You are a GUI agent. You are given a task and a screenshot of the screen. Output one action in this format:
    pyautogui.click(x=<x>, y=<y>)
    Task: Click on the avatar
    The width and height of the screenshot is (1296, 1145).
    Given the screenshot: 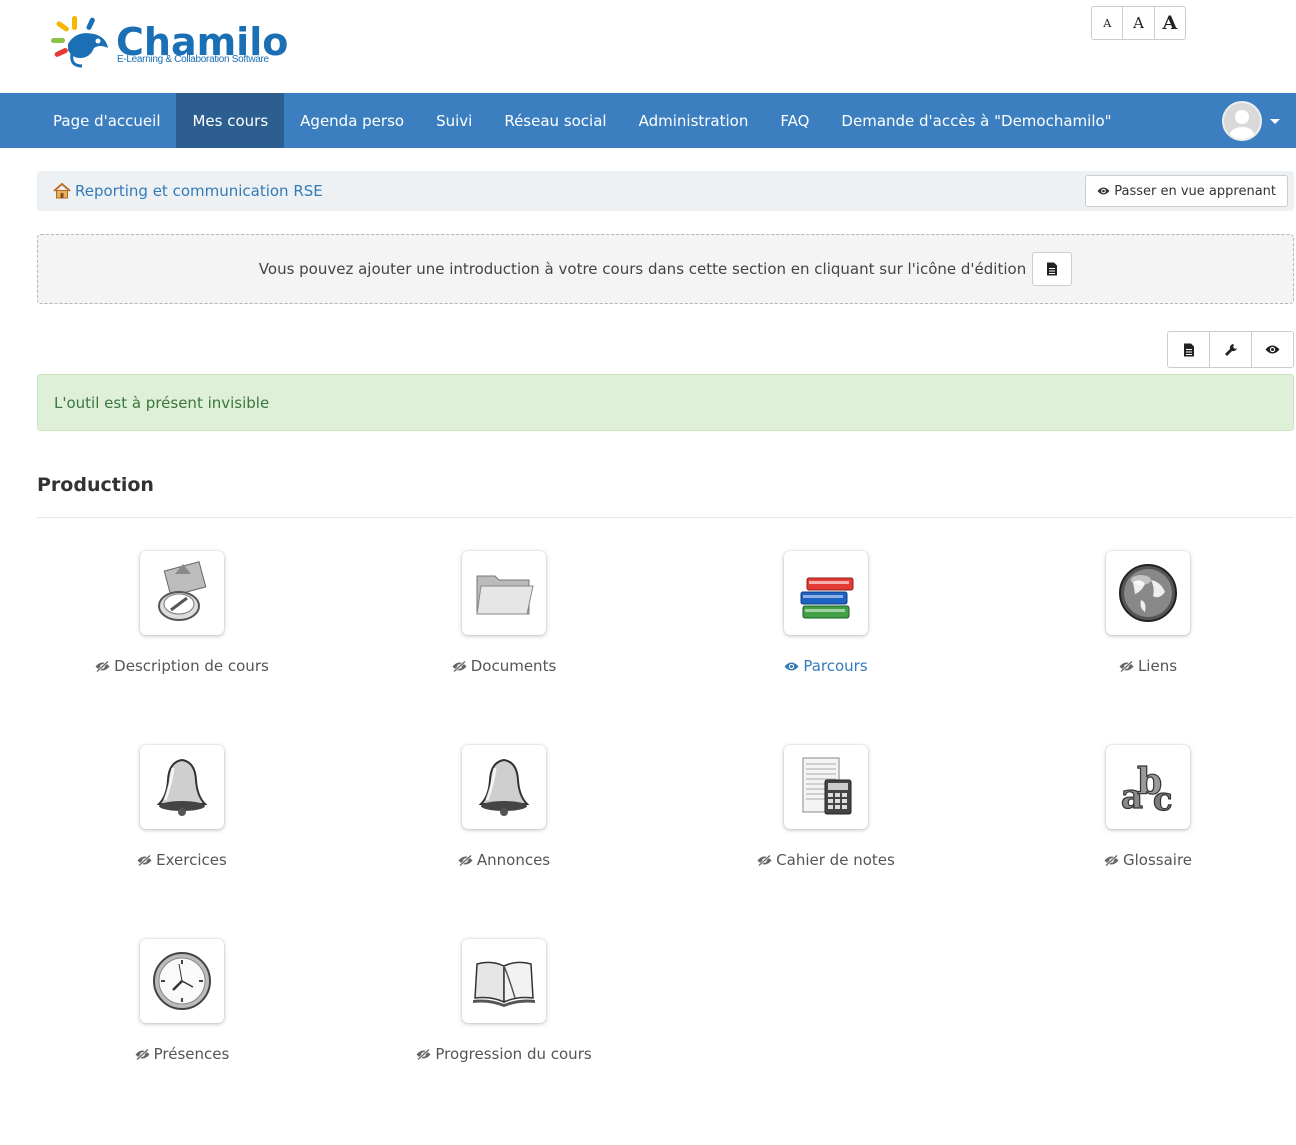 What is the action you would take?
    pyautogui.click(x=1242, y=121)
    